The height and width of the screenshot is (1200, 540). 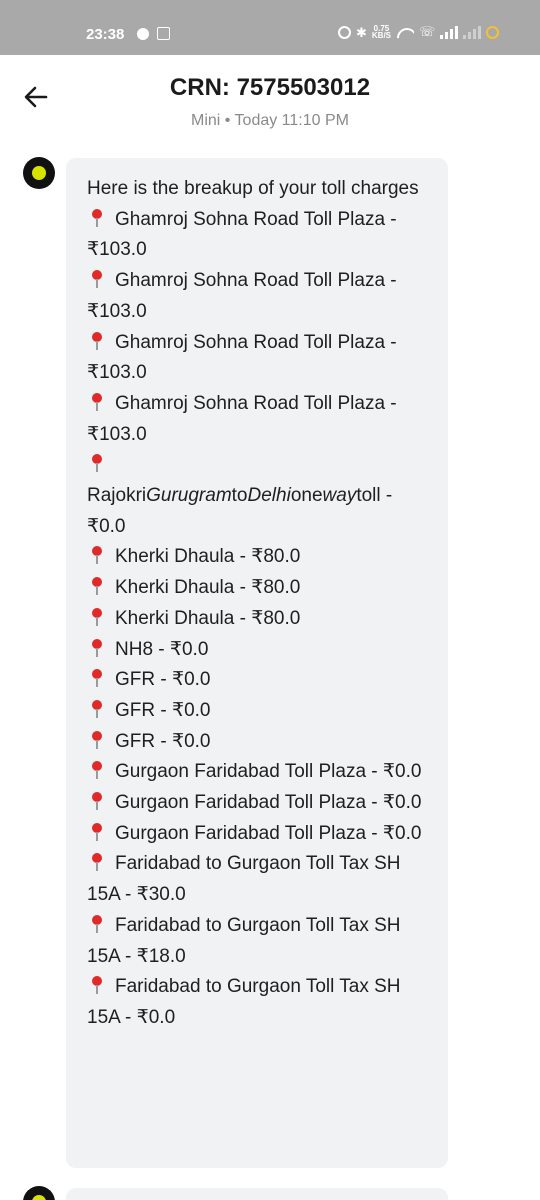 What do you see at coordinates (253, 188) in the screenshot?
I see `message-intro: Here is the breakup of your toll charges` at bounding box center [253, 188].